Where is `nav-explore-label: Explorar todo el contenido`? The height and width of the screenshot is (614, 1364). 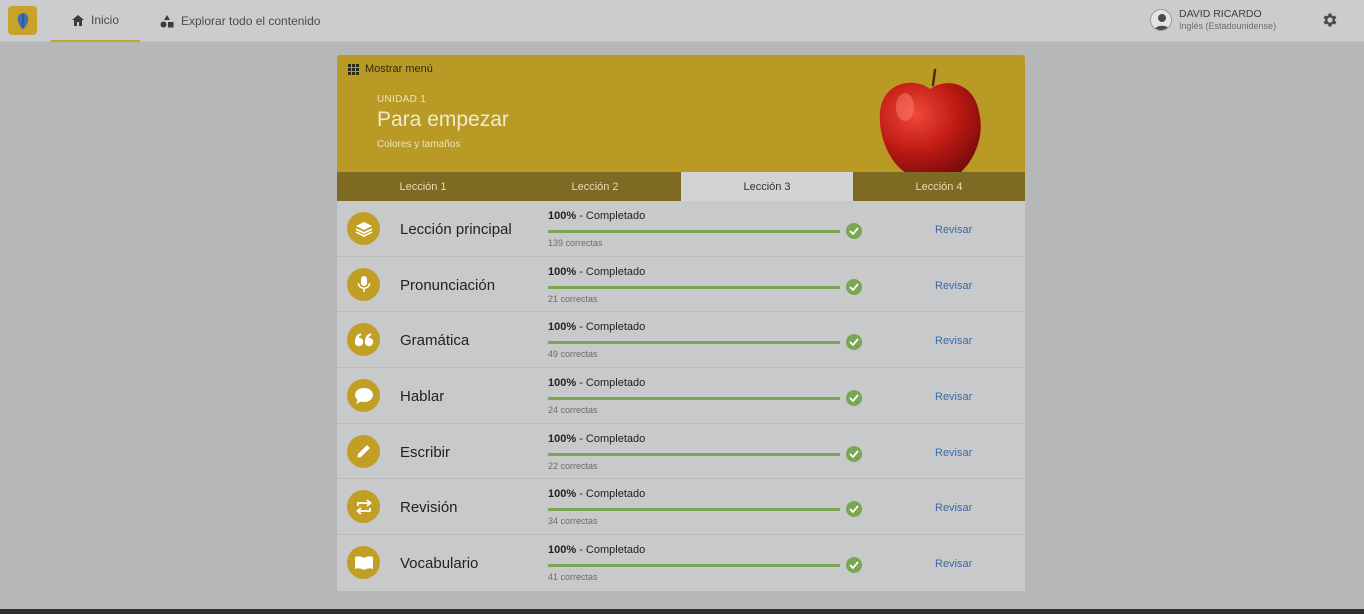 nav-explore-label: Explorar todo el contenido is located at coordinates (251, 21).